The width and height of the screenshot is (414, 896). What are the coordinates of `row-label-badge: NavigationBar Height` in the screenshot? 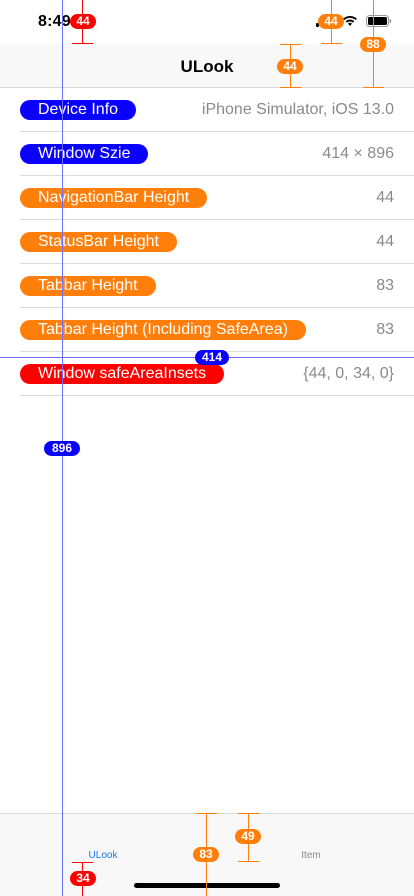 It's located at (114, 198).